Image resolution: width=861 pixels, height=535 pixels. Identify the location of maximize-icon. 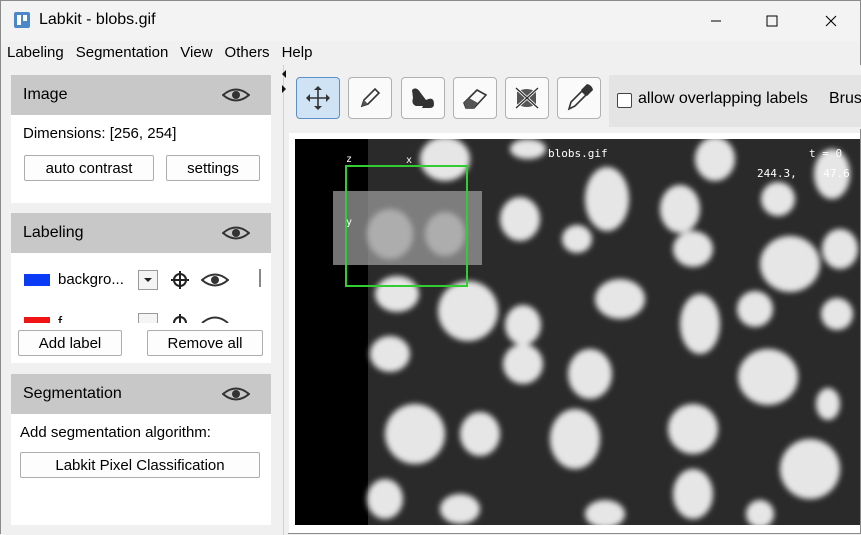
(772, 21).